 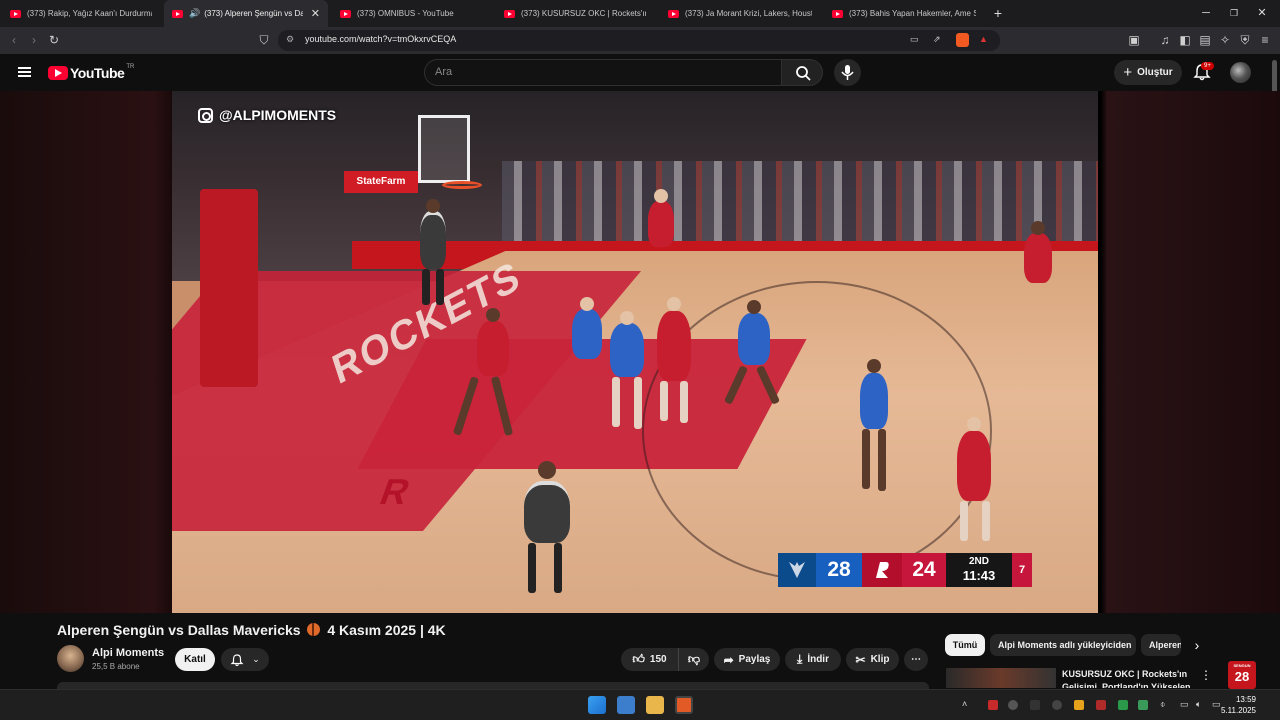 What do you see at coordinates (626, 705) in the screenshot?
I see `desktop-app-icon` at bounding box center [626, 705].